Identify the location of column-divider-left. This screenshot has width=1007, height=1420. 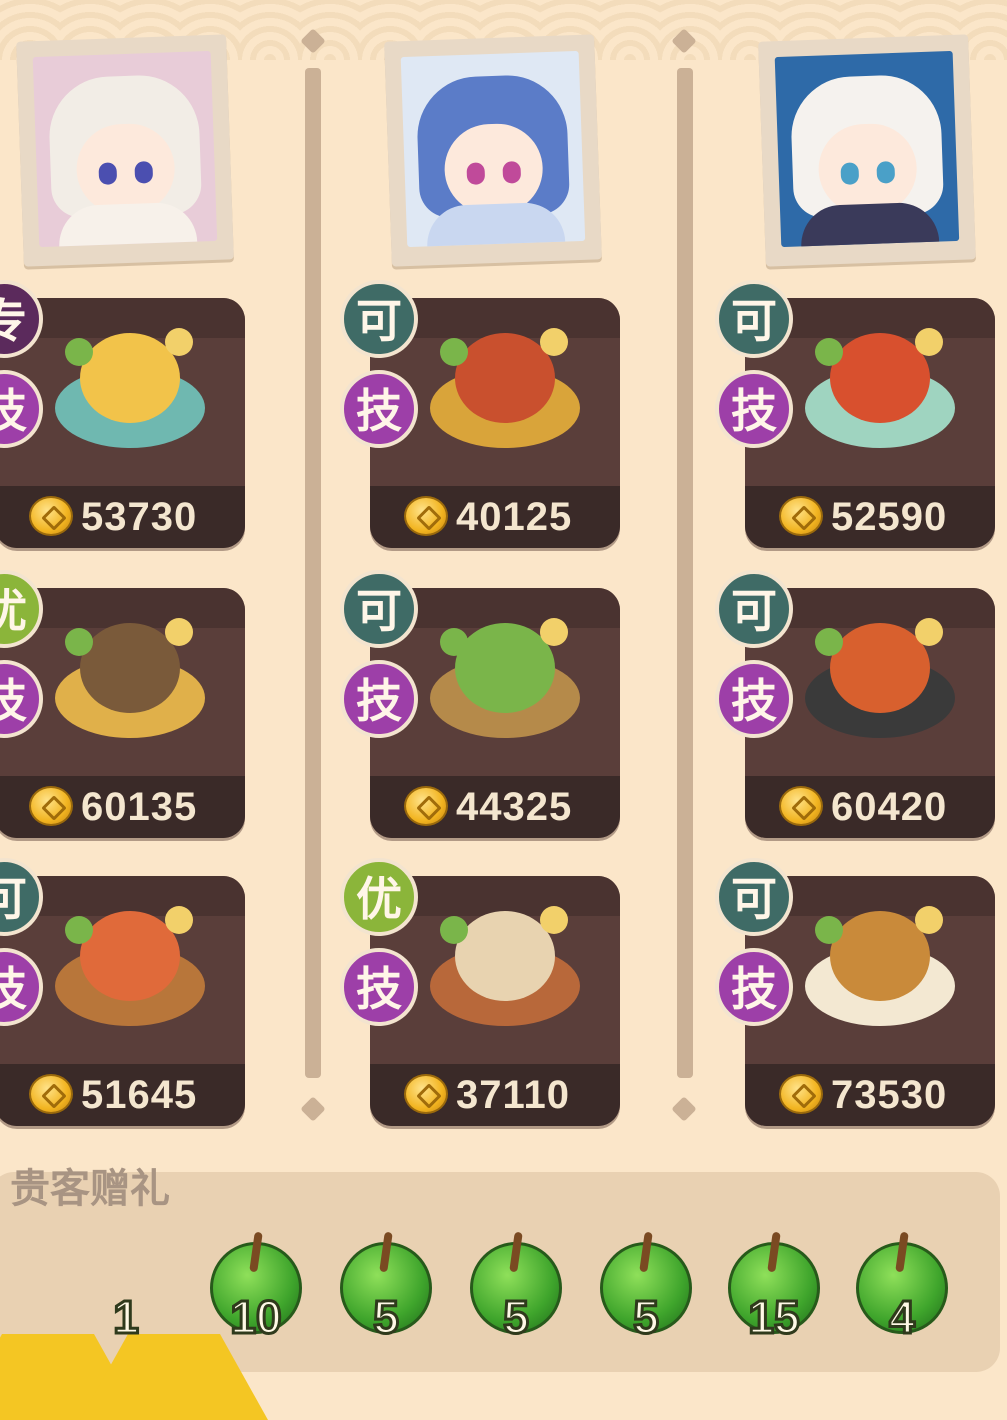
(313, 573).